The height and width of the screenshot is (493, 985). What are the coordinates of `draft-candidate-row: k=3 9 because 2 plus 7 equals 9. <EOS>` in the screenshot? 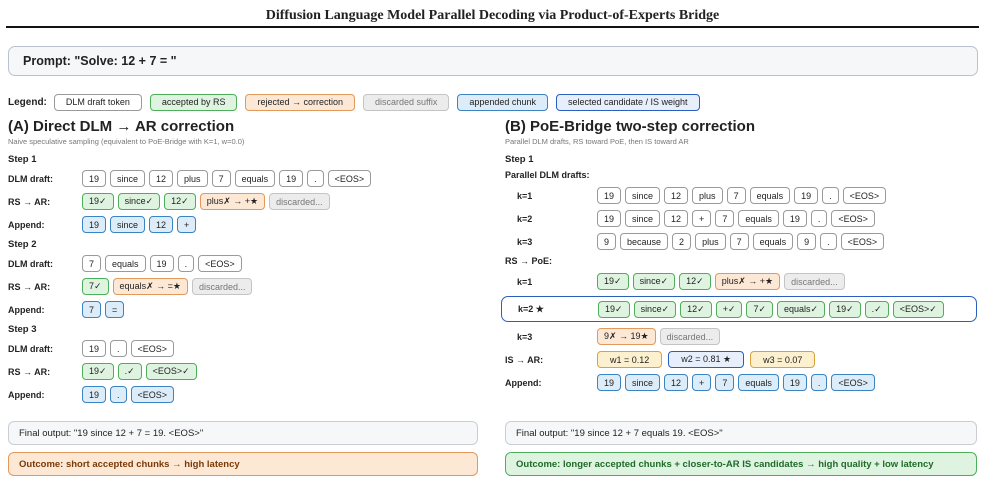 It's located at (741, 241).